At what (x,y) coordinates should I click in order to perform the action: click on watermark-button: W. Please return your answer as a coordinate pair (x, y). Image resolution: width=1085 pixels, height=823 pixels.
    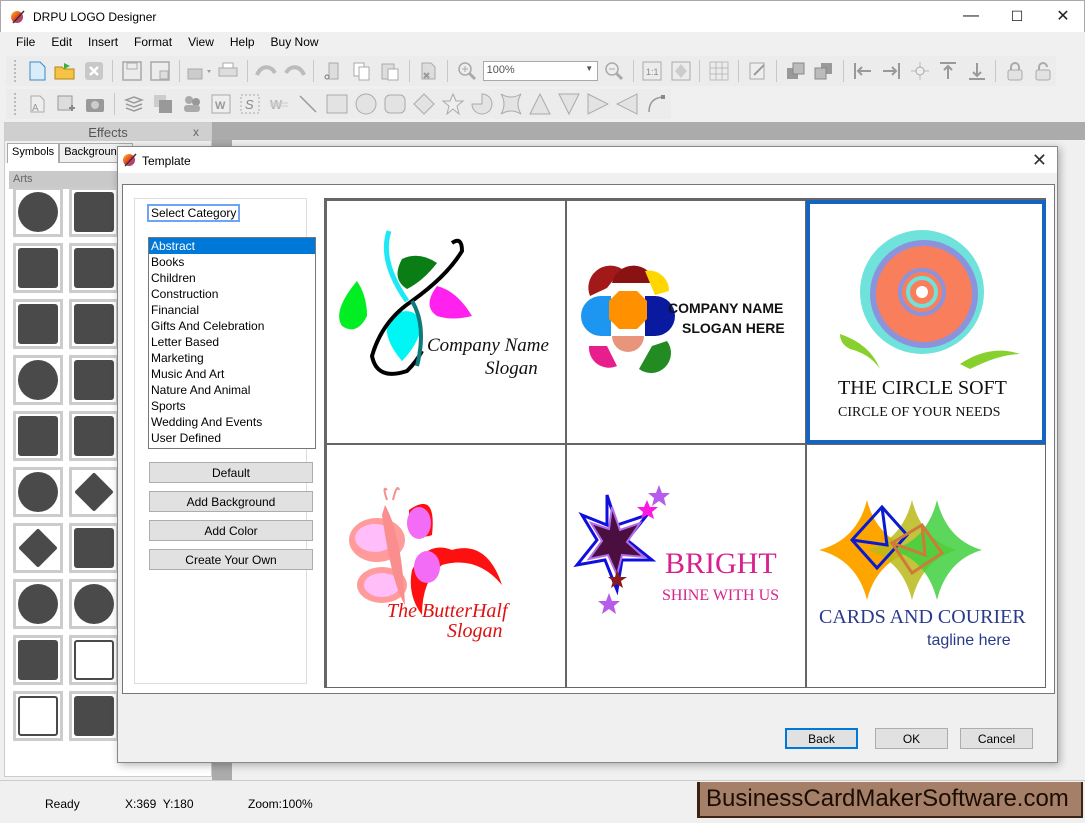
    Looking at the image, I should click on (279, 104).